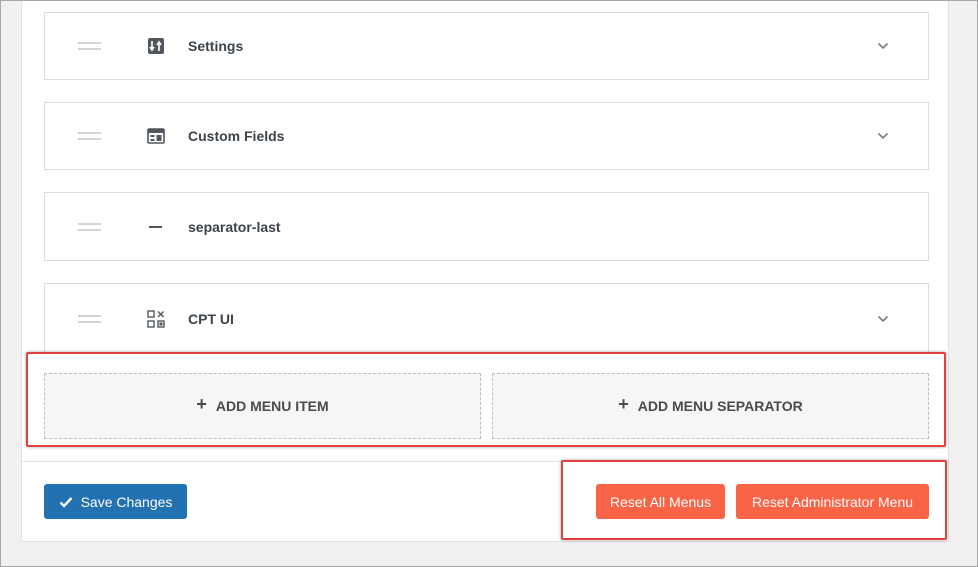 This screenshot has width=978, height=567. Describe the element at coordinates (236, 136) in the screenshot. I see `menu-row-label: Custom Fields` at that location.